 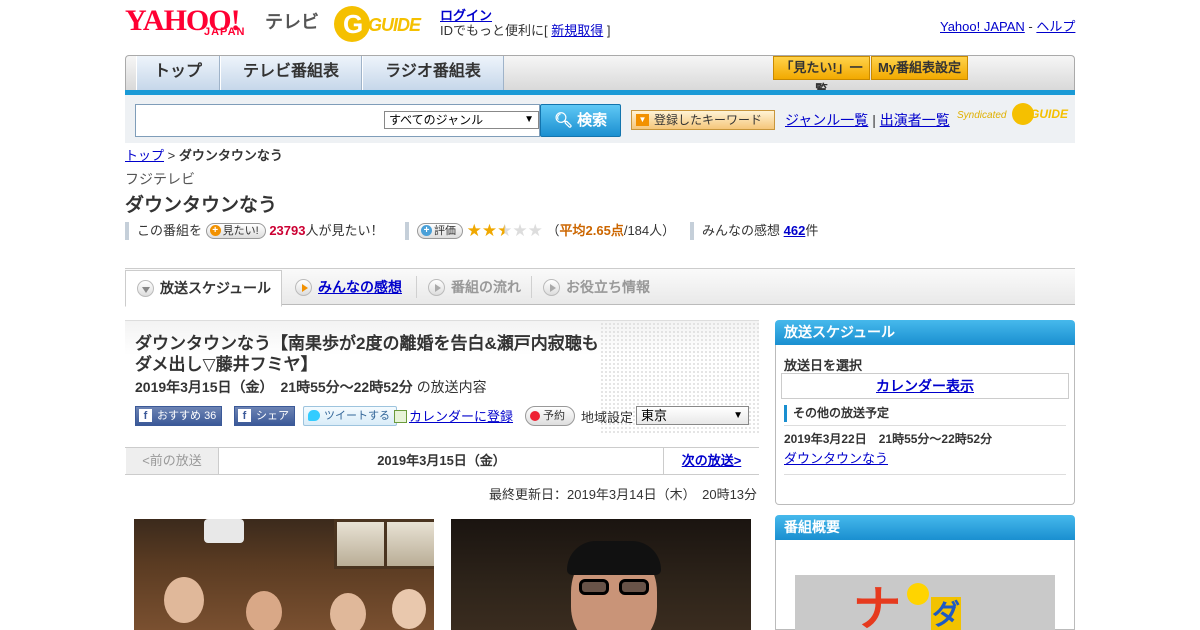 What do you see at coordinates (201, 205) in the screenshot?
I see `page-title: ダウンタウンなう` at bounding box center [201, 205].